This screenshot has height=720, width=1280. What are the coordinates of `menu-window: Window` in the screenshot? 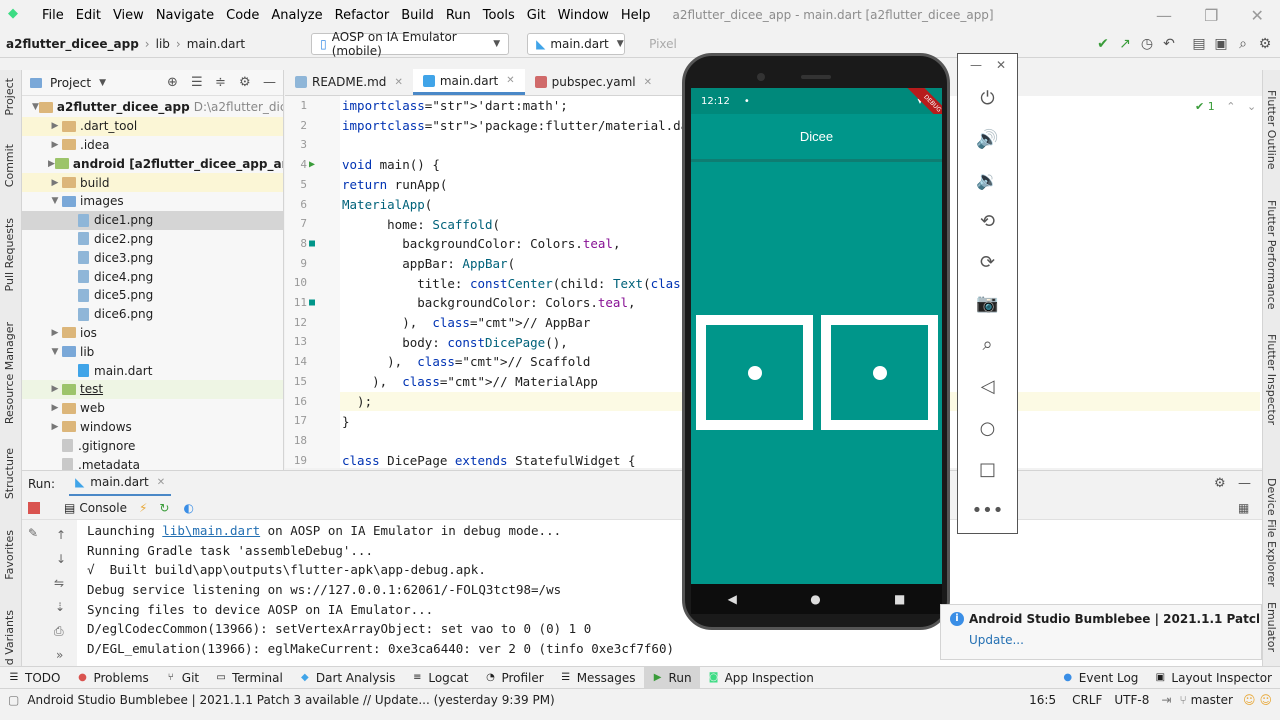 It's located at (583, 15).